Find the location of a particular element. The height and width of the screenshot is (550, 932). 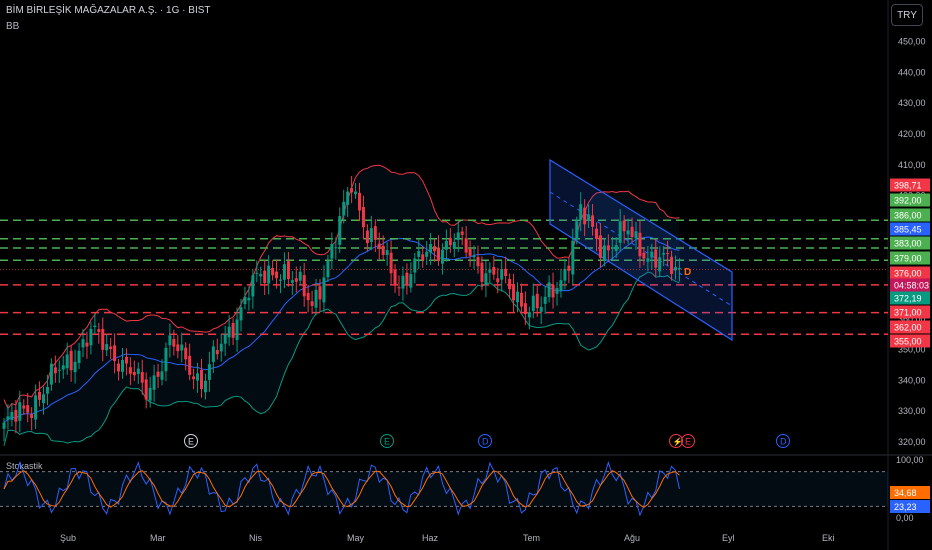

event-marker-label: D is located at coordinates (783, 442).